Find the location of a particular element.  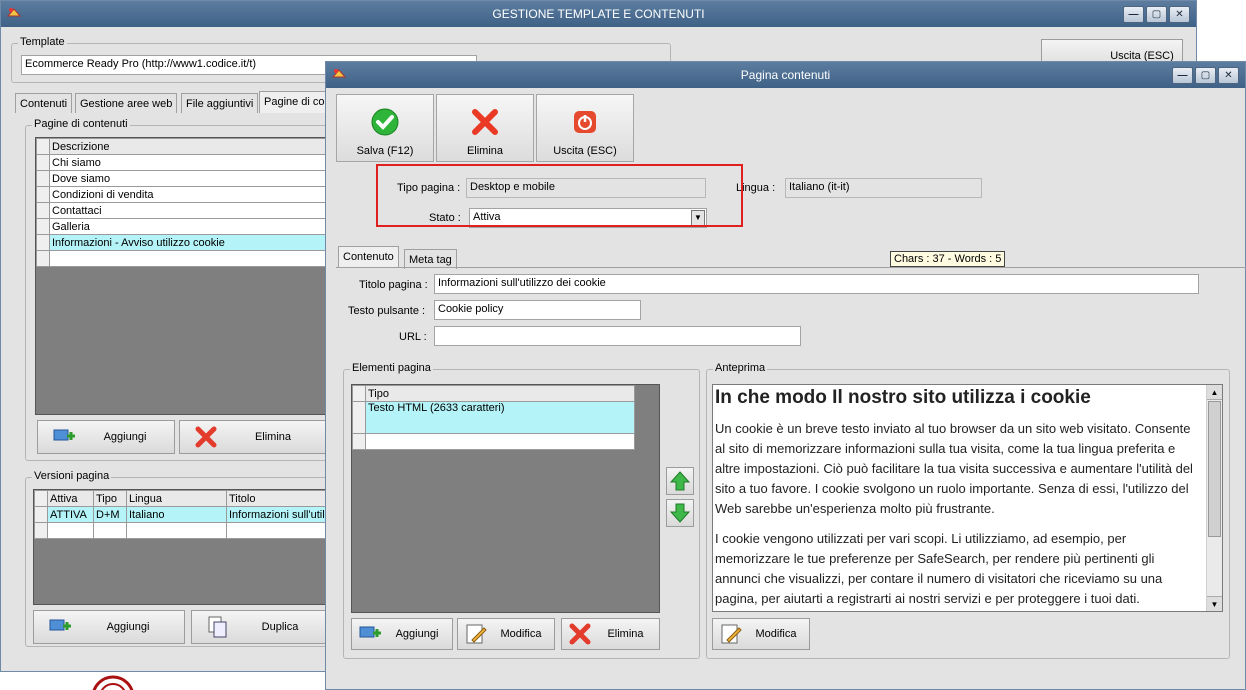

exit-button: Uscita (ESC) is located at coordinates (585, 128).